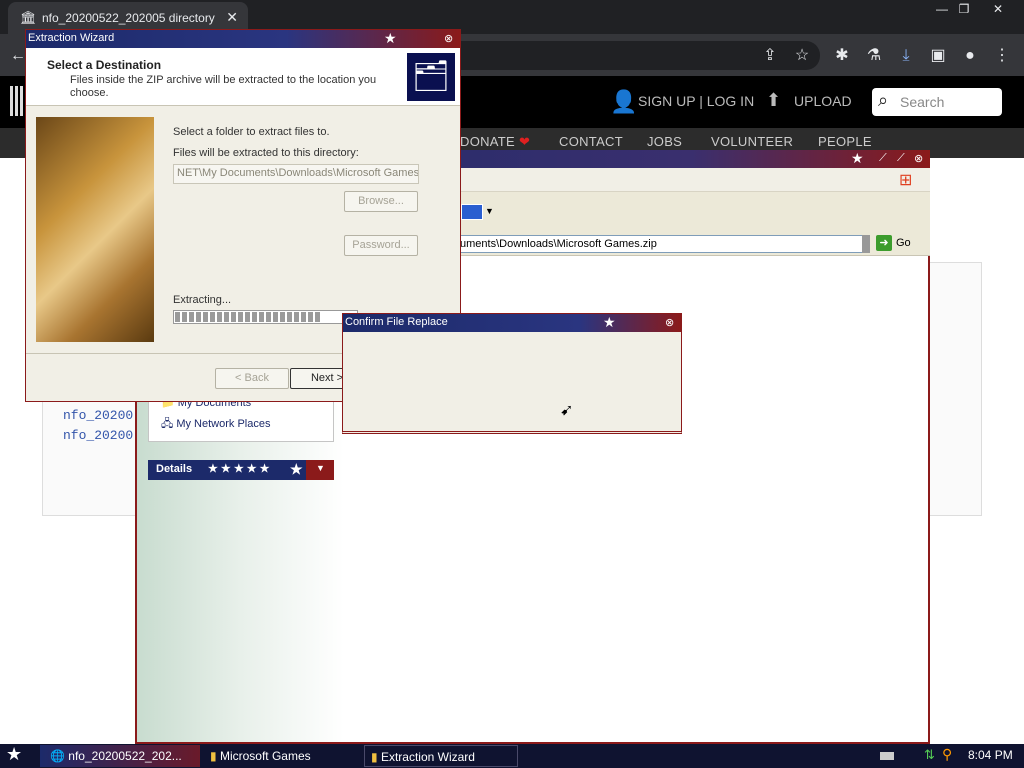  I want to click on nav-donate: DONATE ❤, so click(495, 142).